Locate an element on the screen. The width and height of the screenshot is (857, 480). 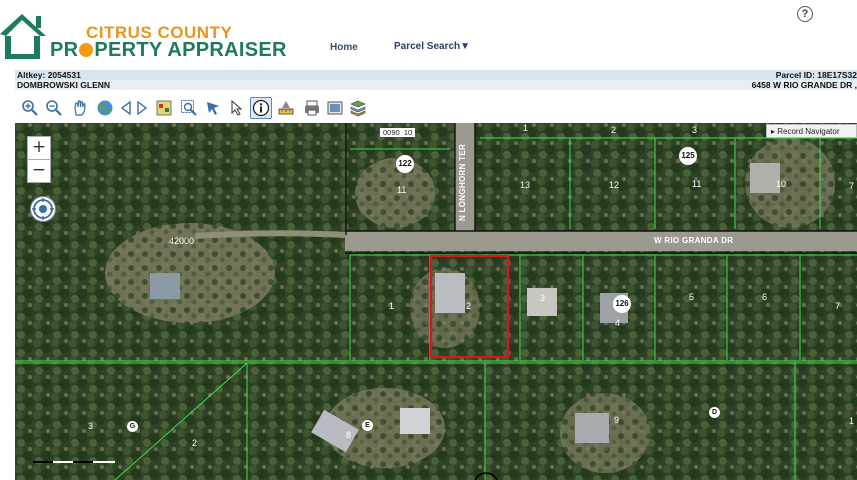
parcel-id-text: Parcel ID: 18E17S32 is located at coordinates (816, 75).